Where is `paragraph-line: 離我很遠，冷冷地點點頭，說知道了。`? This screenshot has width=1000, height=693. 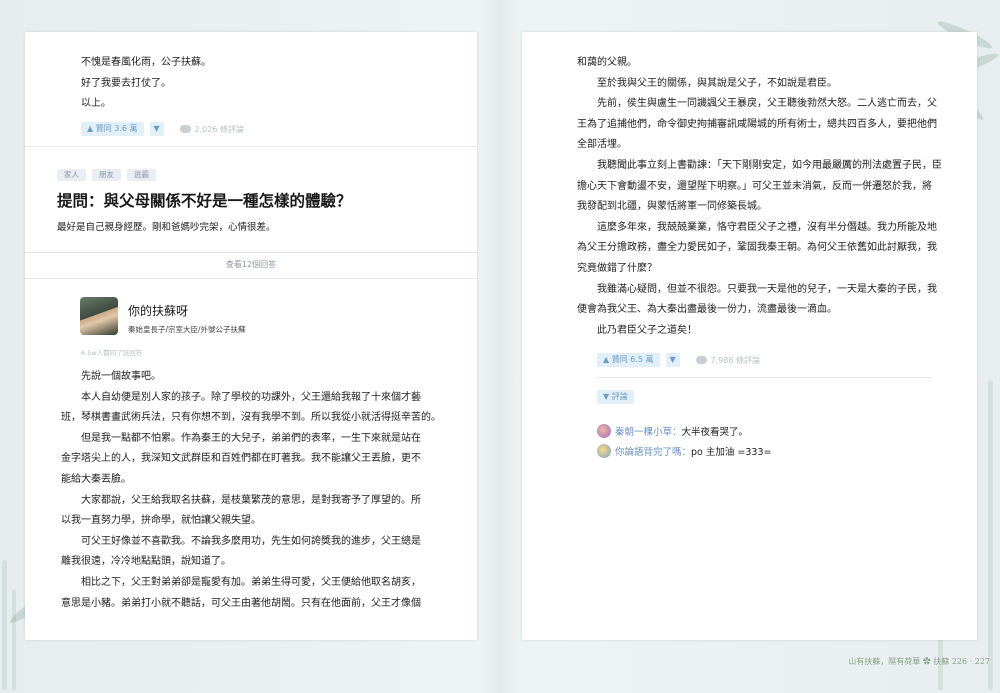
paragraph-line: 離我很遠，冷冷地點點頭，說知道了。 is located at coordinates (146, 562).